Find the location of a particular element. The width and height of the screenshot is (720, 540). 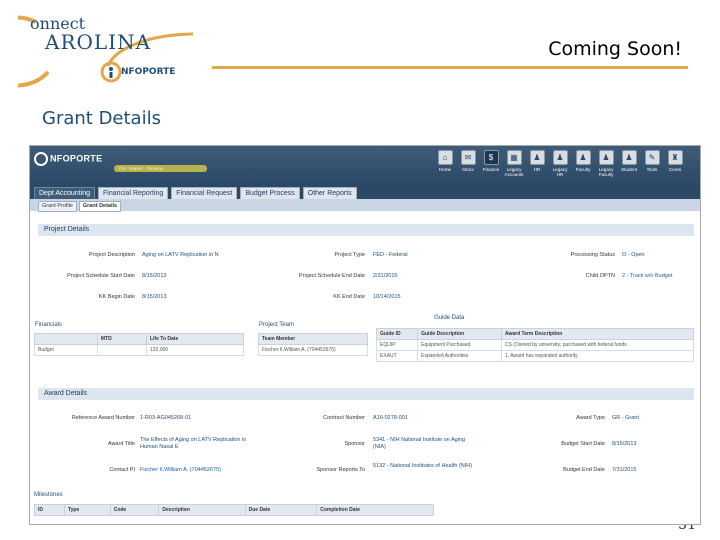

field-label: Project Schedule End Date is located at coordinates (331, 276).